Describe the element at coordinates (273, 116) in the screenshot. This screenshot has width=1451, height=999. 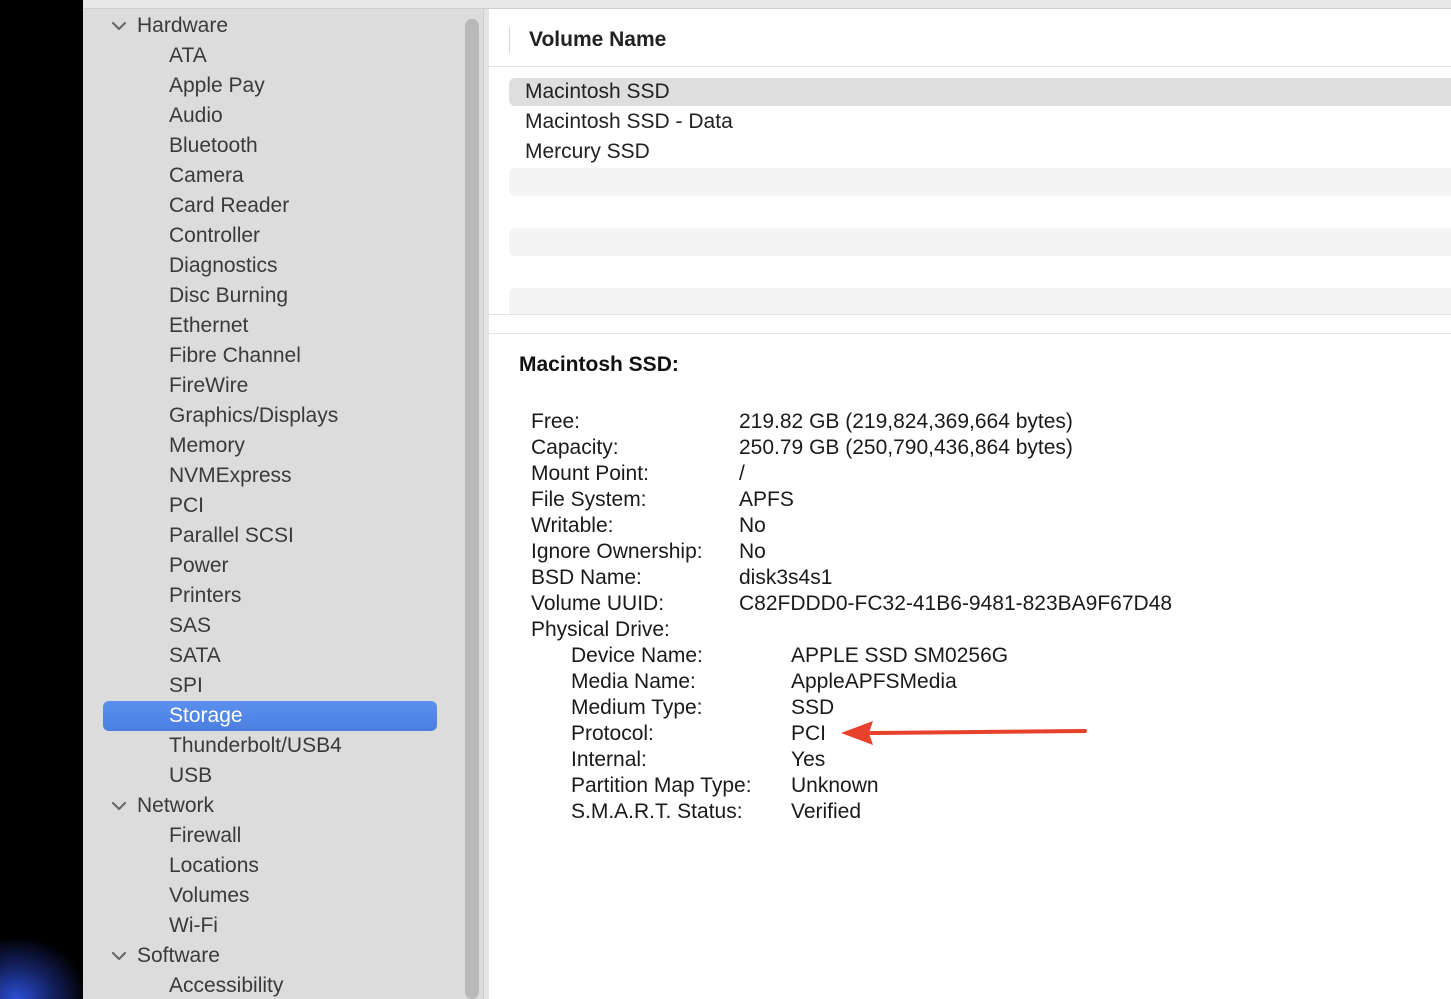
I see `sidebar-item-audio: Audio` at that location.